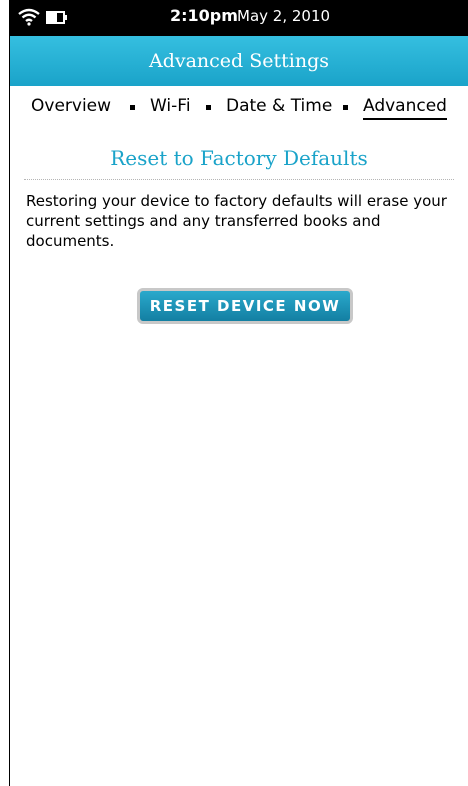  What do you see at coordinates (5, 393) in the screenshot?
I see `left-frame-edge` at bounding box center [5, 393].